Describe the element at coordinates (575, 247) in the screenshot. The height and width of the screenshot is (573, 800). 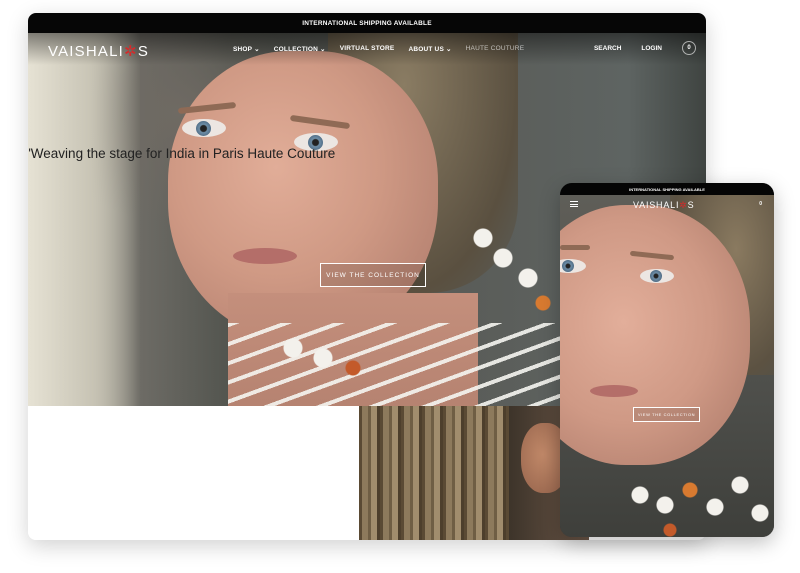
I see `mobile-left-brow` at that location.